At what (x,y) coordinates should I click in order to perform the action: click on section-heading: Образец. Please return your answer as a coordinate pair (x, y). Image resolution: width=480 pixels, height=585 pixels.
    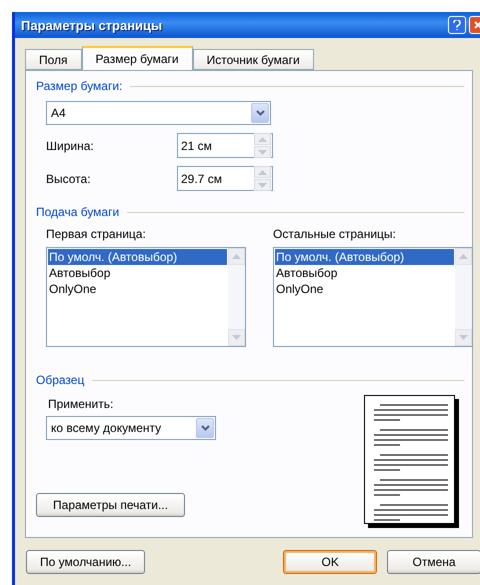
    Looking at the image, I should click on (60, 380).